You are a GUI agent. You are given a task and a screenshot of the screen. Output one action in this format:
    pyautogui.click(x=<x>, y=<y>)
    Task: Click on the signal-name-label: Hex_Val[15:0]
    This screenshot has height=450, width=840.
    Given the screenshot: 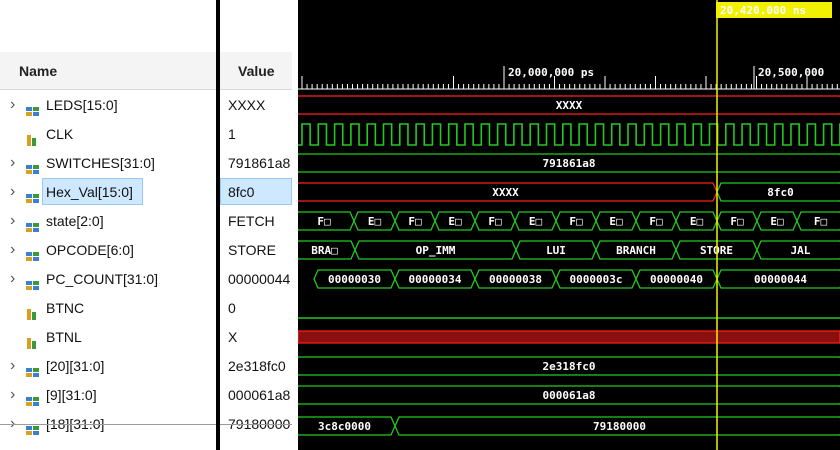 What is the action you would take?
    pyautogui.click(x=89, y=192)
    